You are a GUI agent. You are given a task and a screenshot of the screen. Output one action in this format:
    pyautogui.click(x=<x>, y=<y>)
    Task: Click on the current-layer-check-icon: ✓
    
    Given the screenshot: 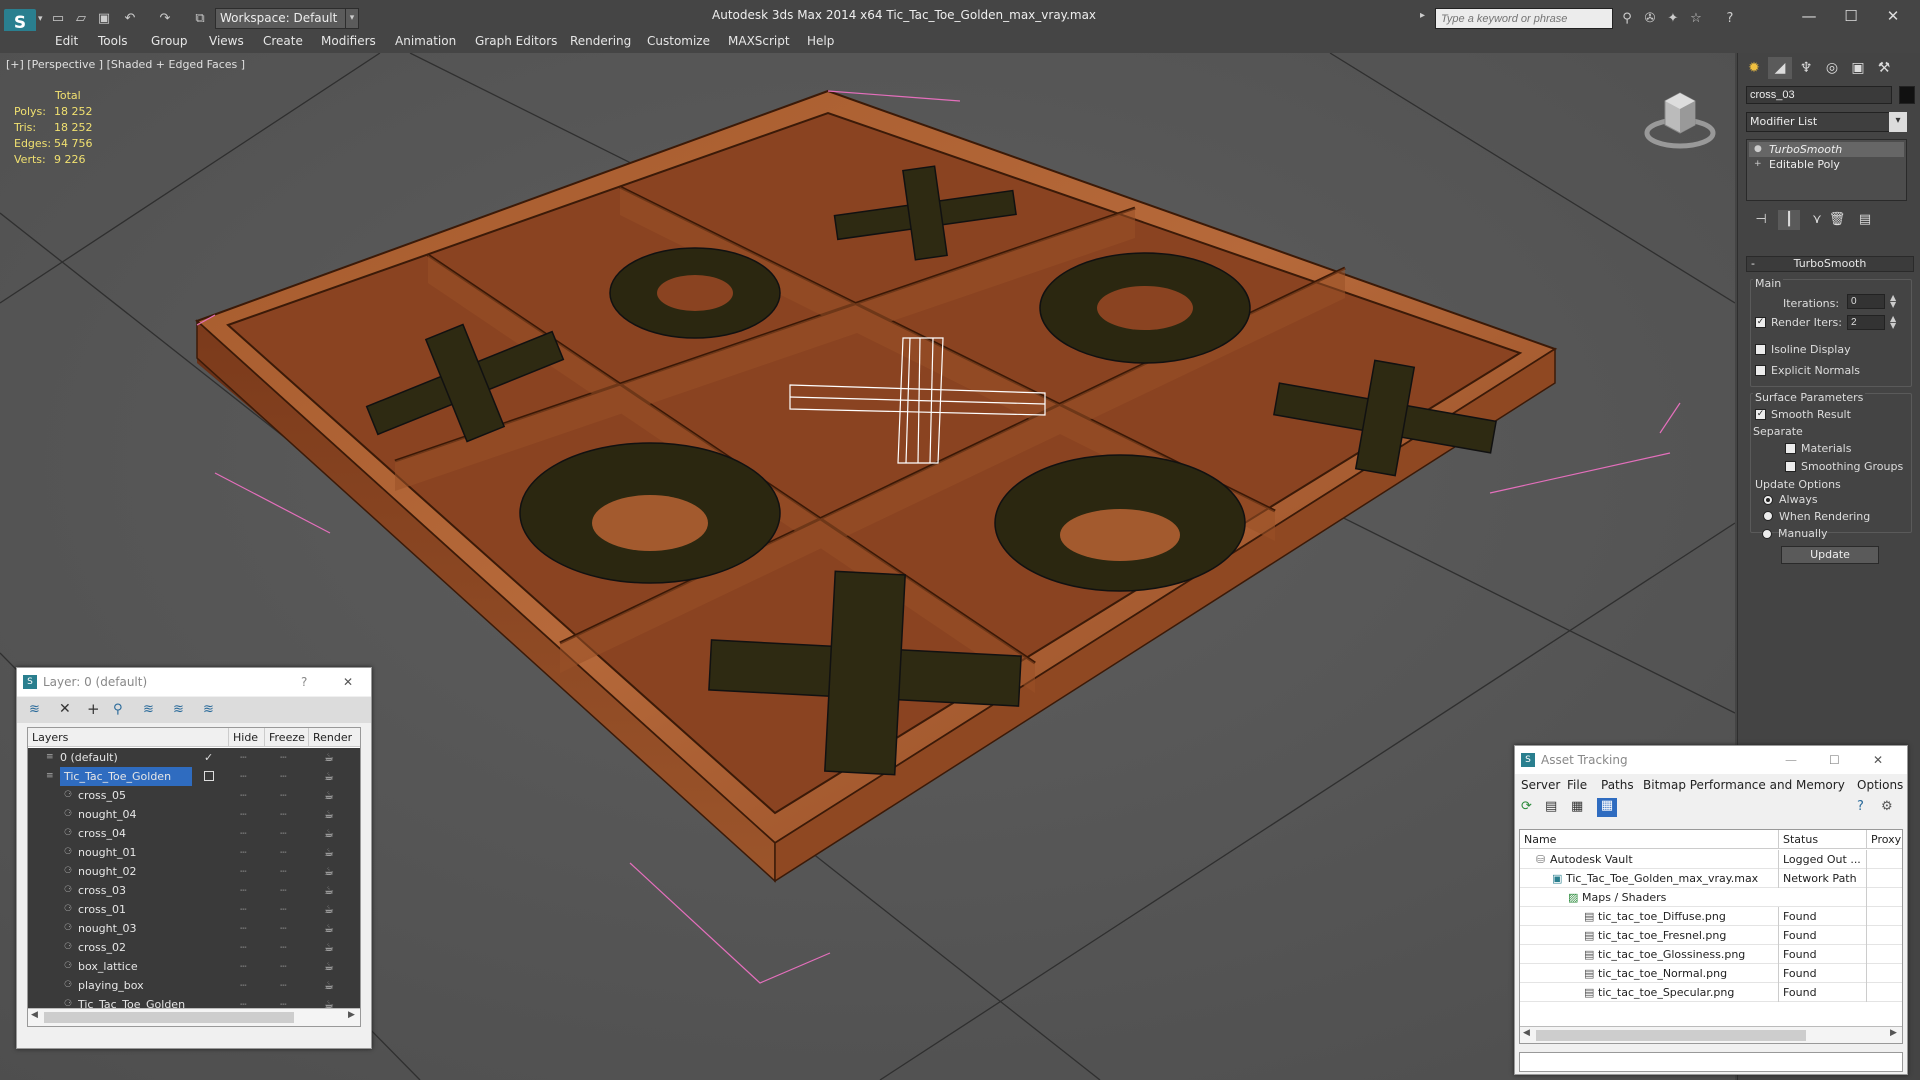 What is the action you would take?
    pyautogui.click(x=208, y=757)
    